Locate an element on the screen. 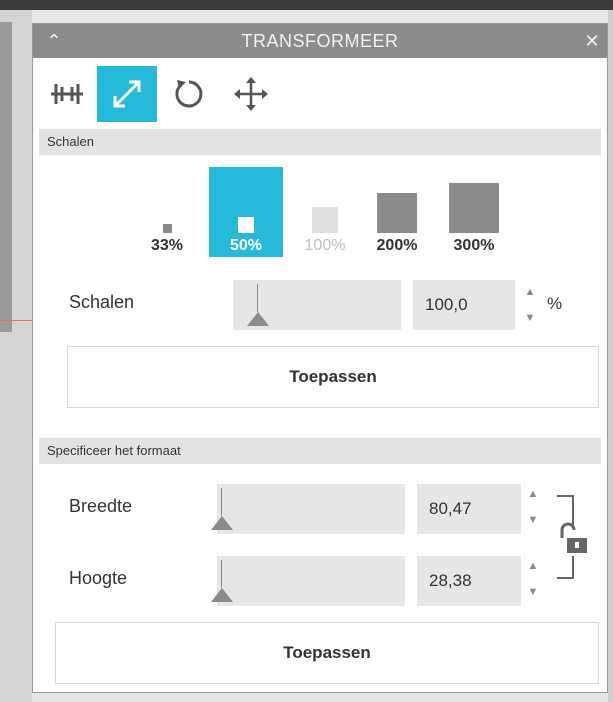  preset-200: 200% is located at coordinates (397, 212).